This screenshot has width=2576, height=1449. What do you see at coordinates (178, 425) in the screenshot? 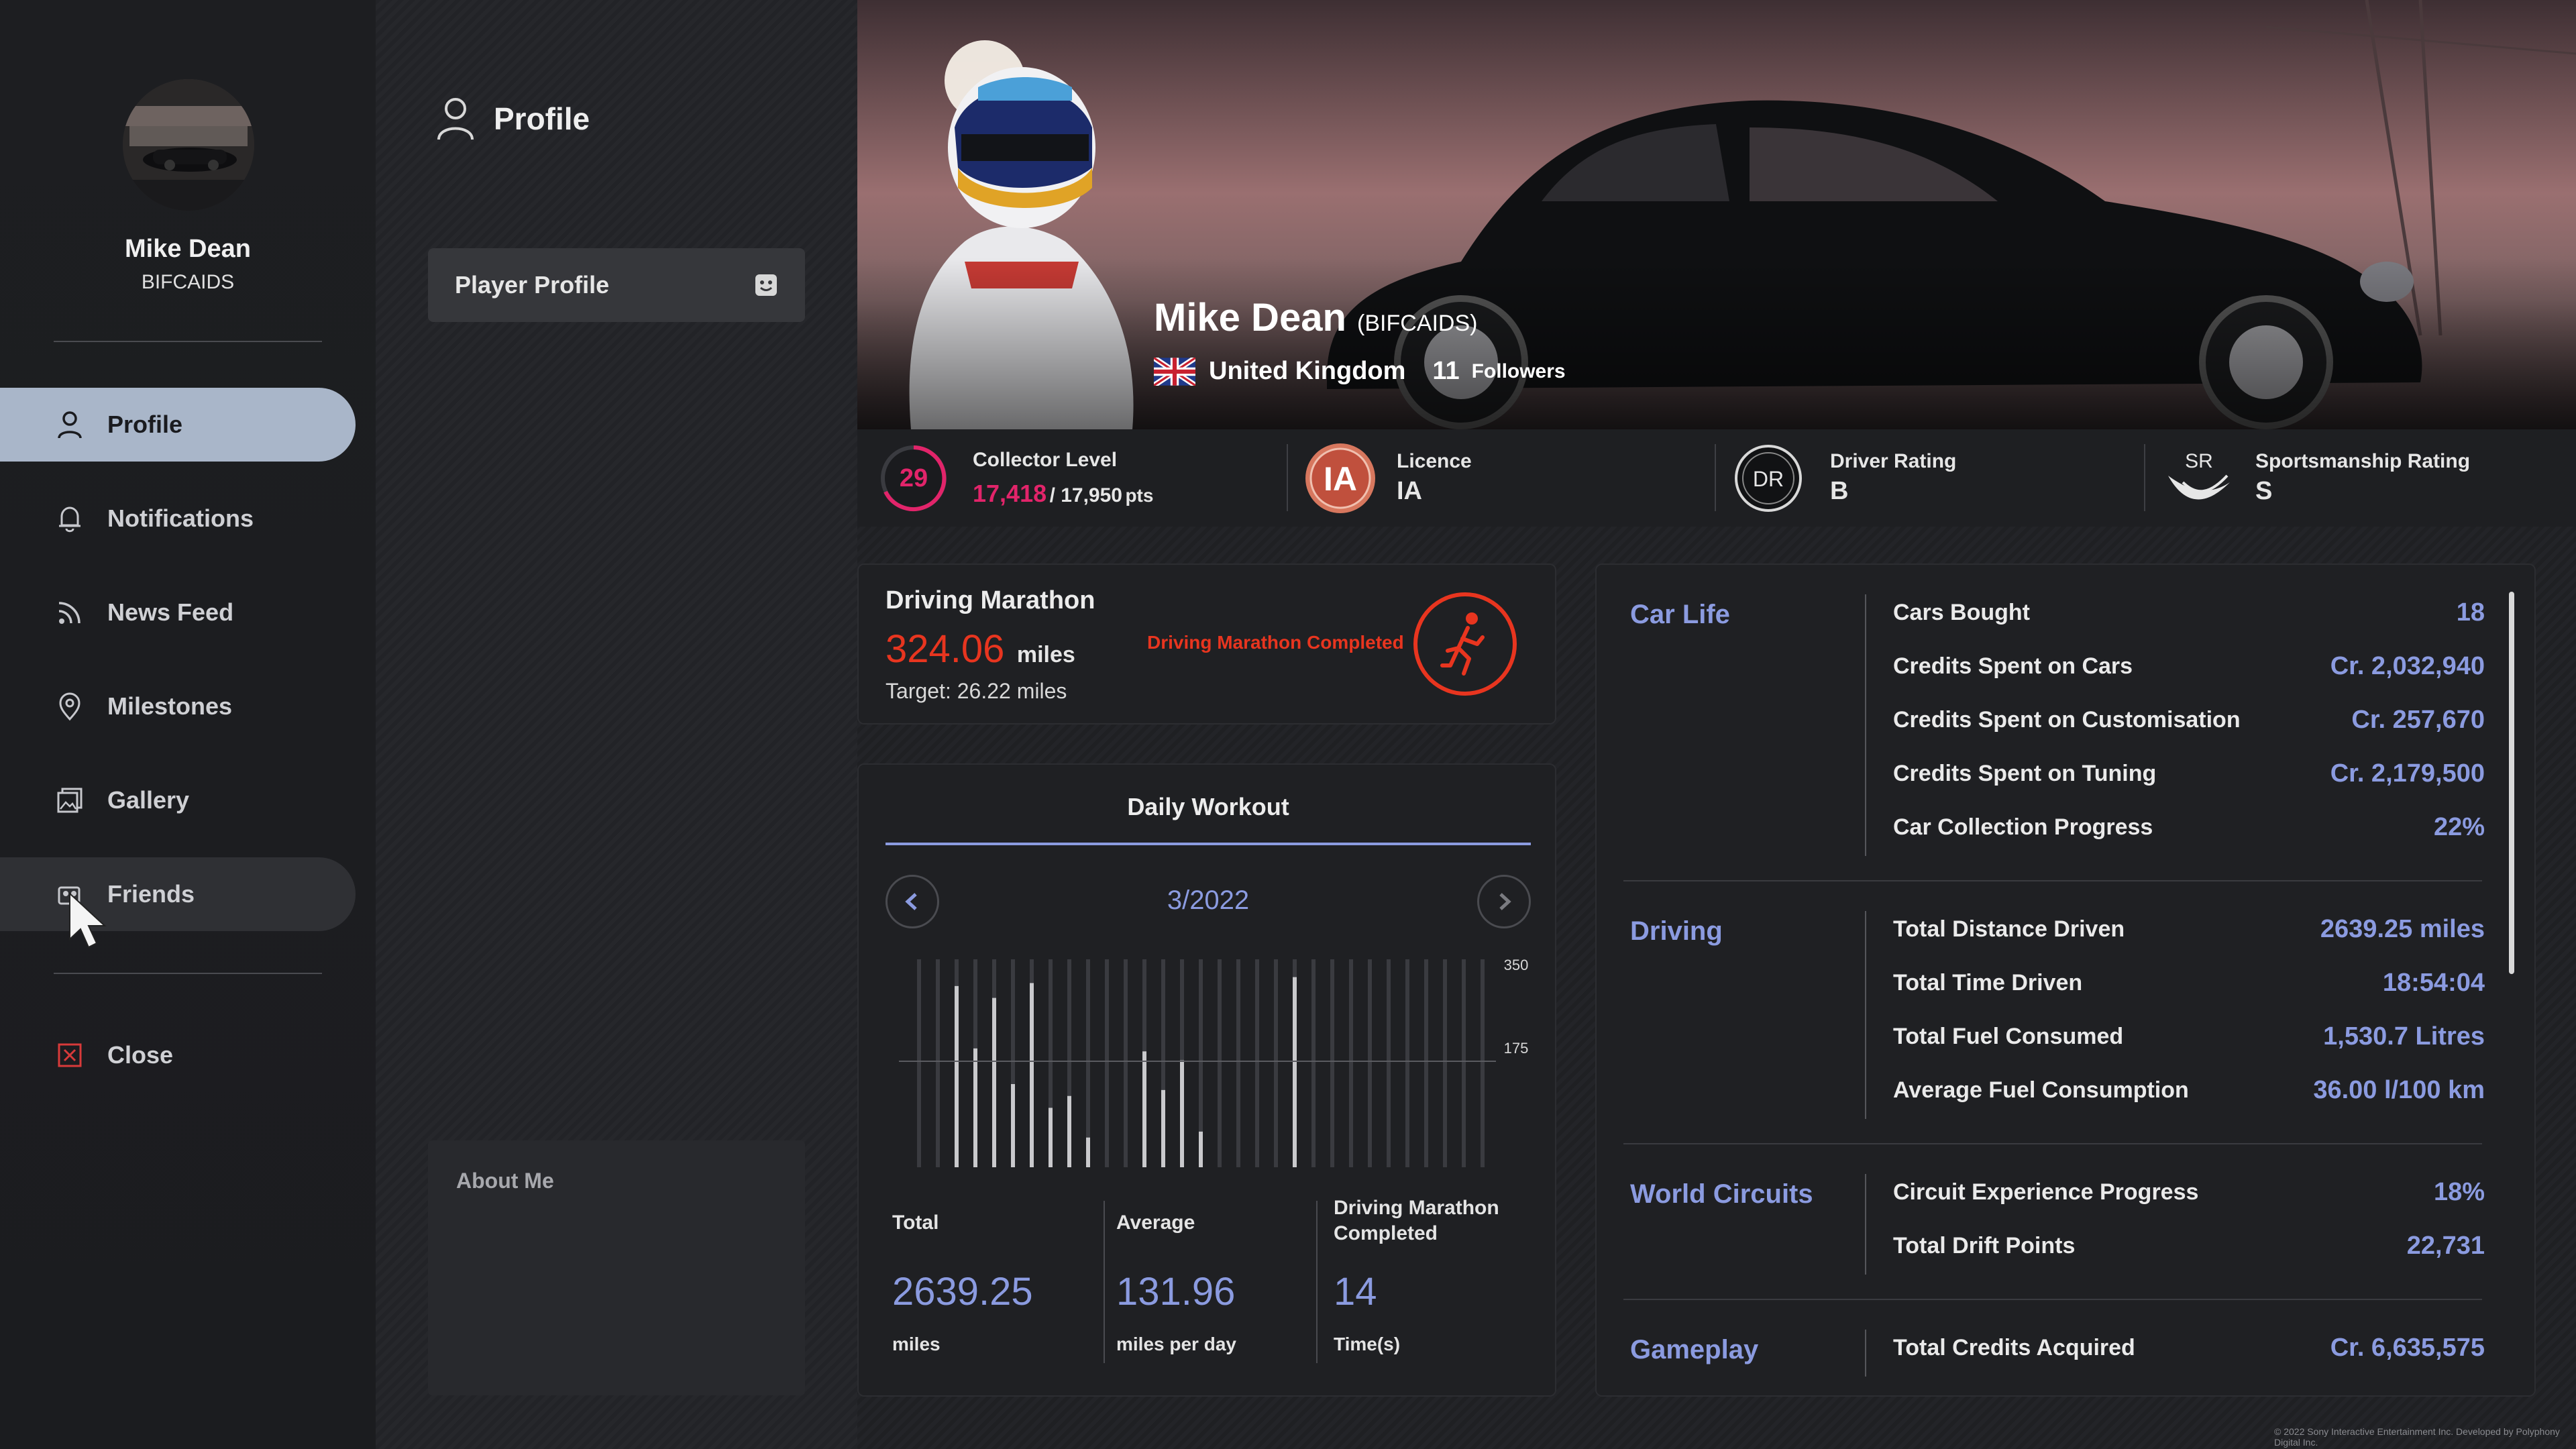
I see `sidebar-item-profile: Profile` at bounding box center [178, 425].